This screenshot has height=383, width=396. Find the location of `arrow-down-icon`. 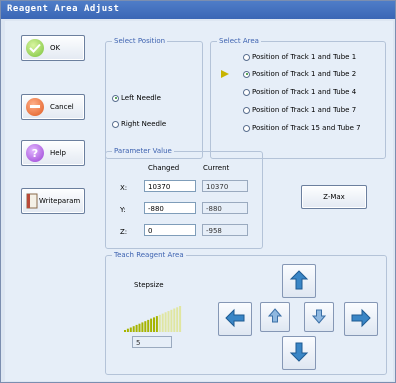

arrow-down-icon is located at coordinates (299, 353).